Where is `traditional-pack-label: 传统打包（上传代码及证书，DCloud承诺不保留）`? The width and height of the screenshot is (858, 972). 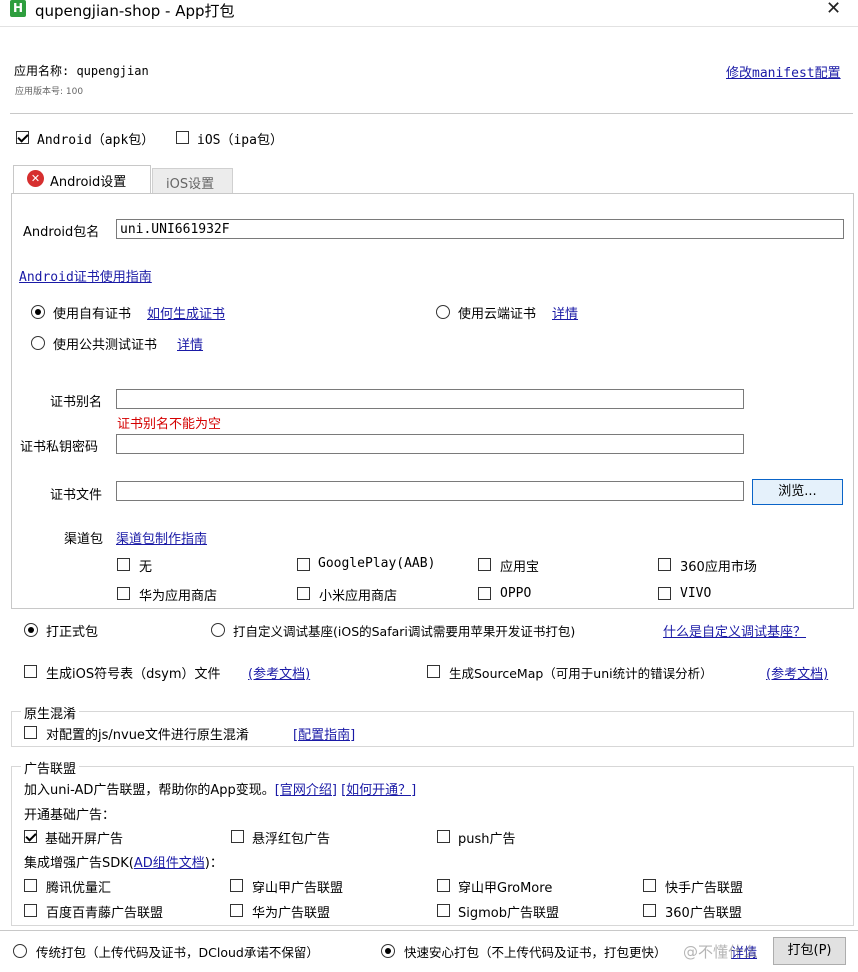
traditional-pack-label: 传统打包（上传代码及证书，DCloud承诺不保留） is located at coordinates (177, 952).